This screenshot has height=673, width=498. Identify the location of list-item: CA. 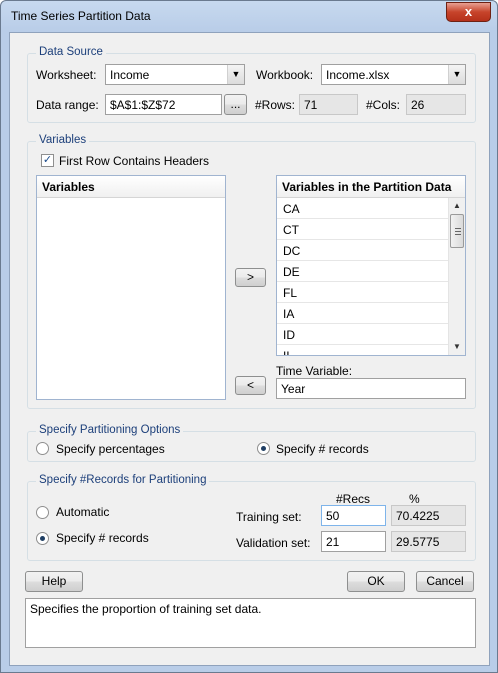
(362, 208).